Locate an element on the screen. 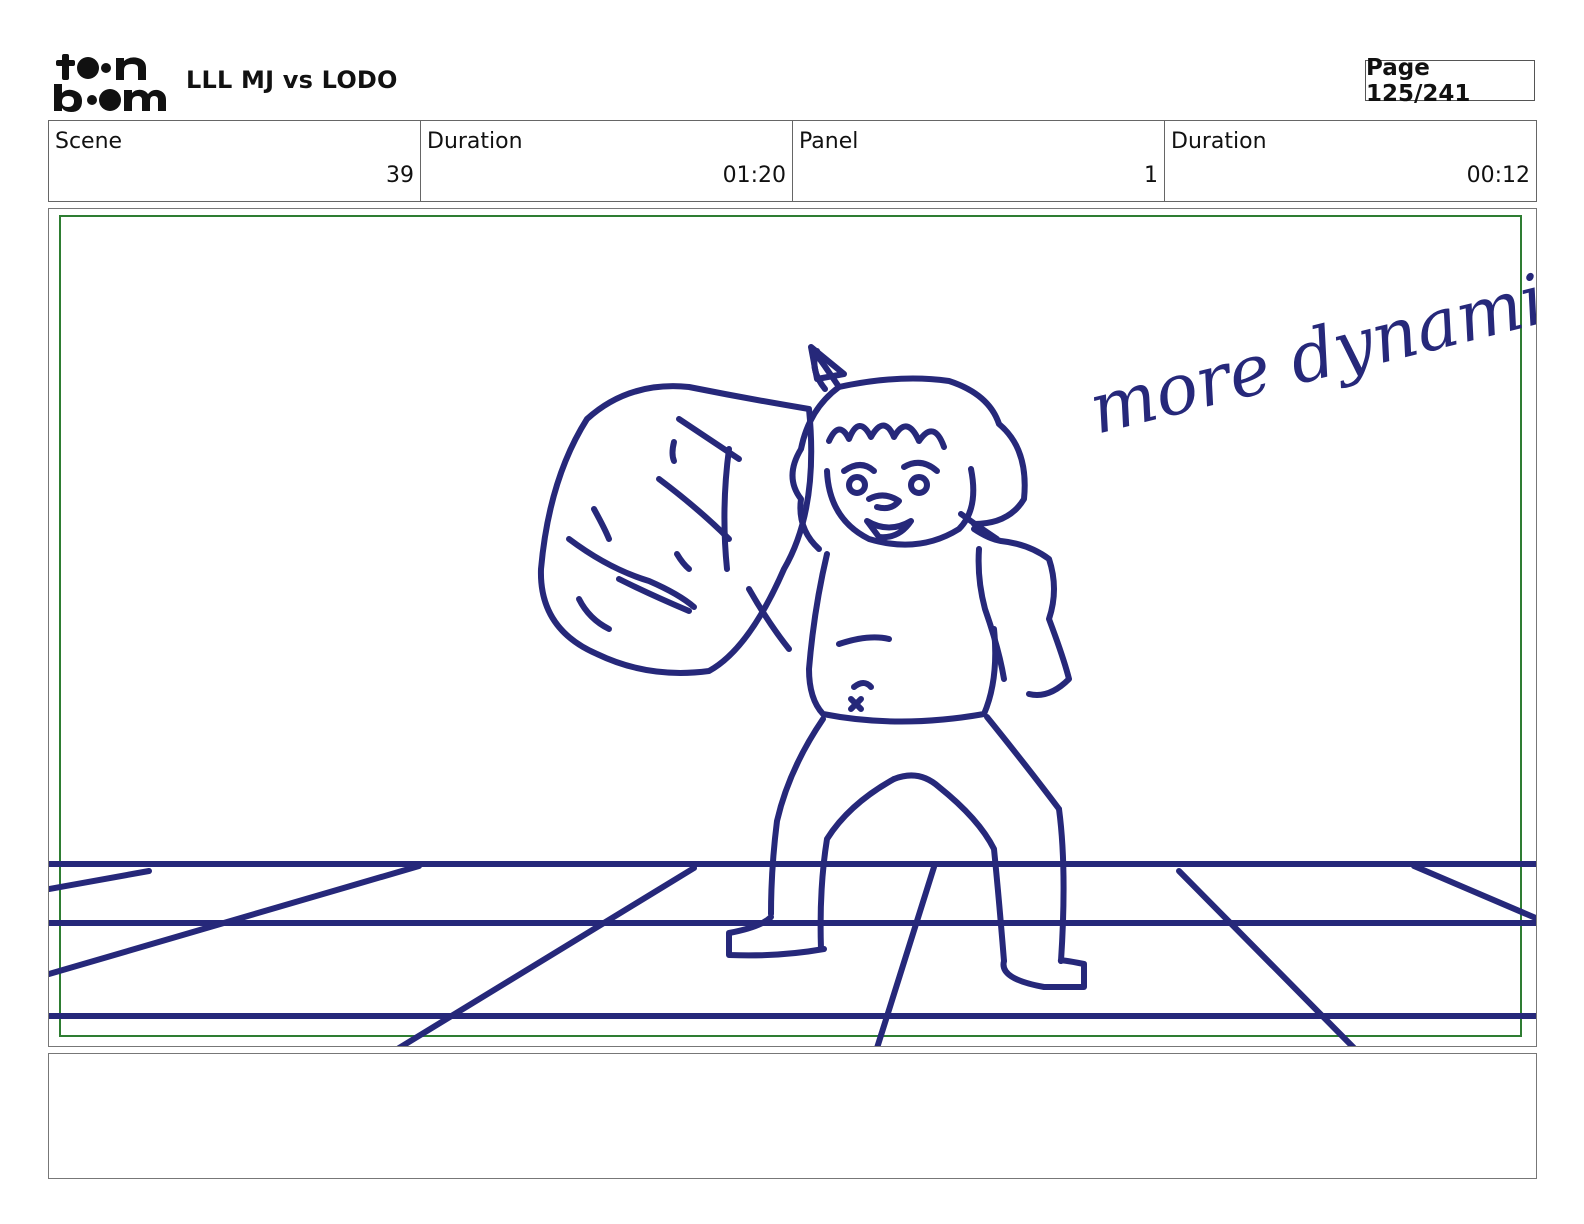  panel-duration-cell: Duration 00:12 is located at coordinates (1350, 161).